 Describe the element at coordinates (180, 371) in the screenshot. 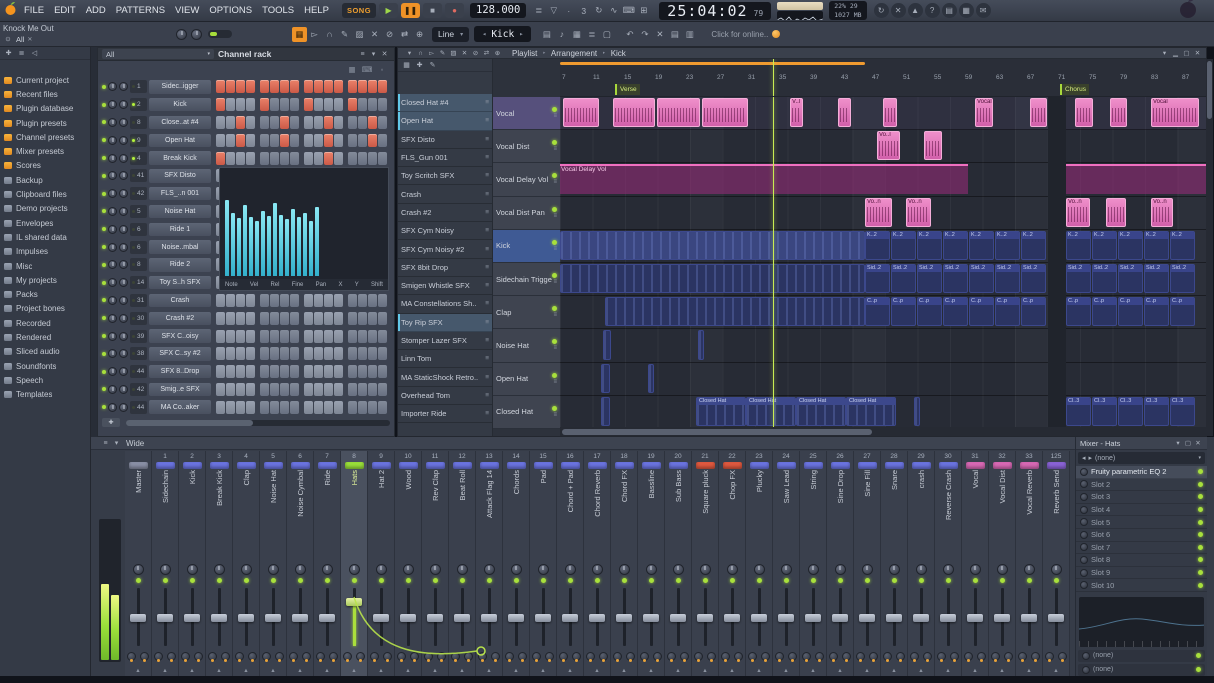

I see `channel-button: SFX 8..Drop` at that location.